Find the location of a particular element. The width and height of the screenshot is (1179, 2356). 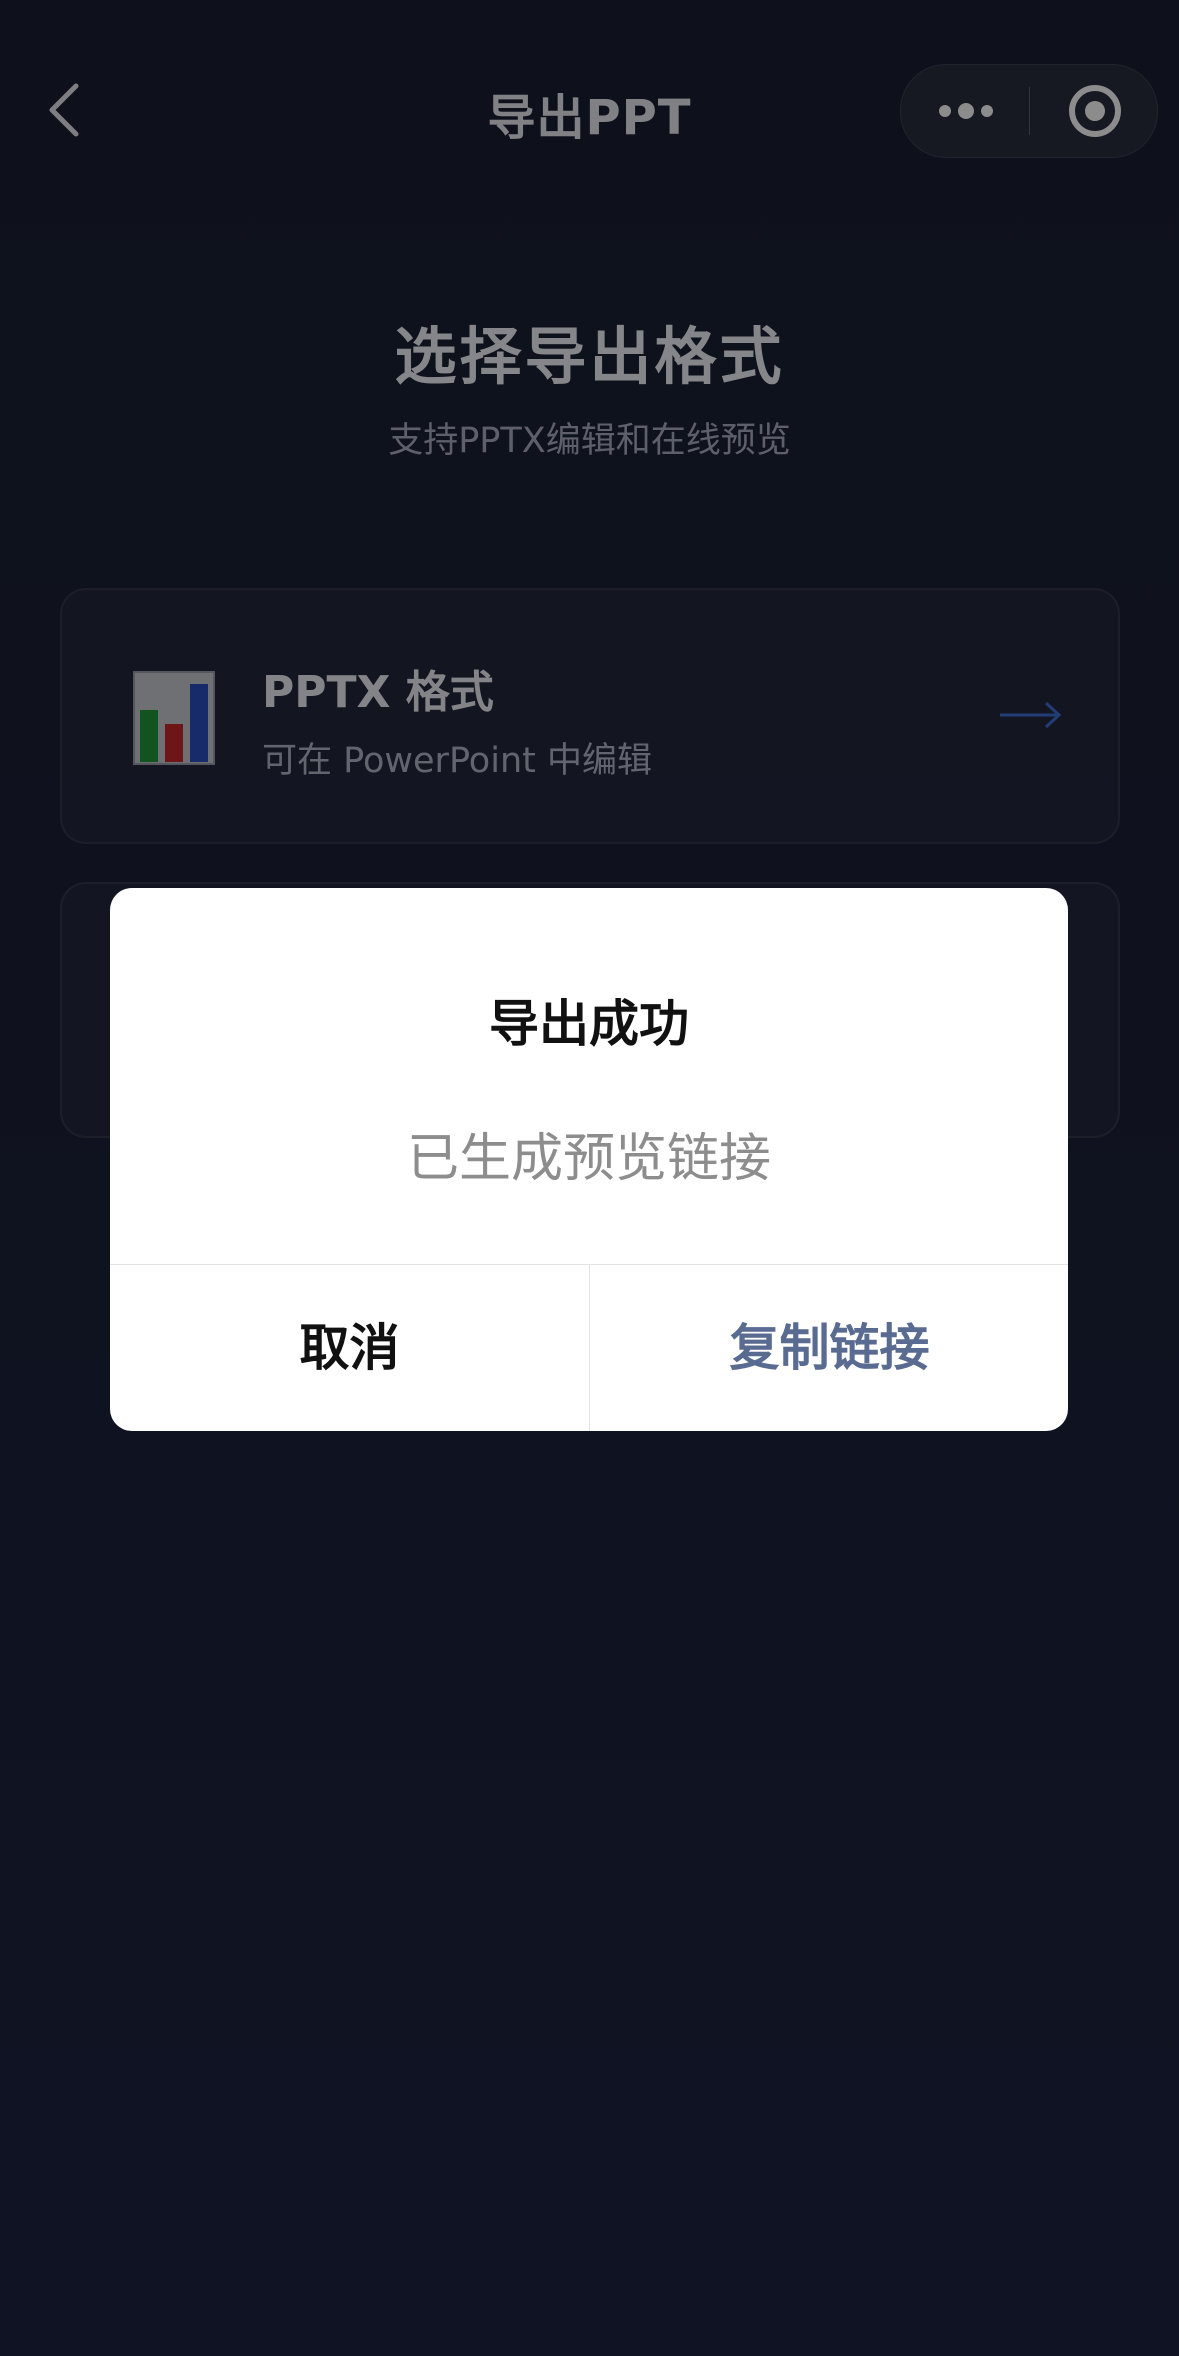

dialog-message: 已生成预览链接 is located at coordinates (588, 1159).